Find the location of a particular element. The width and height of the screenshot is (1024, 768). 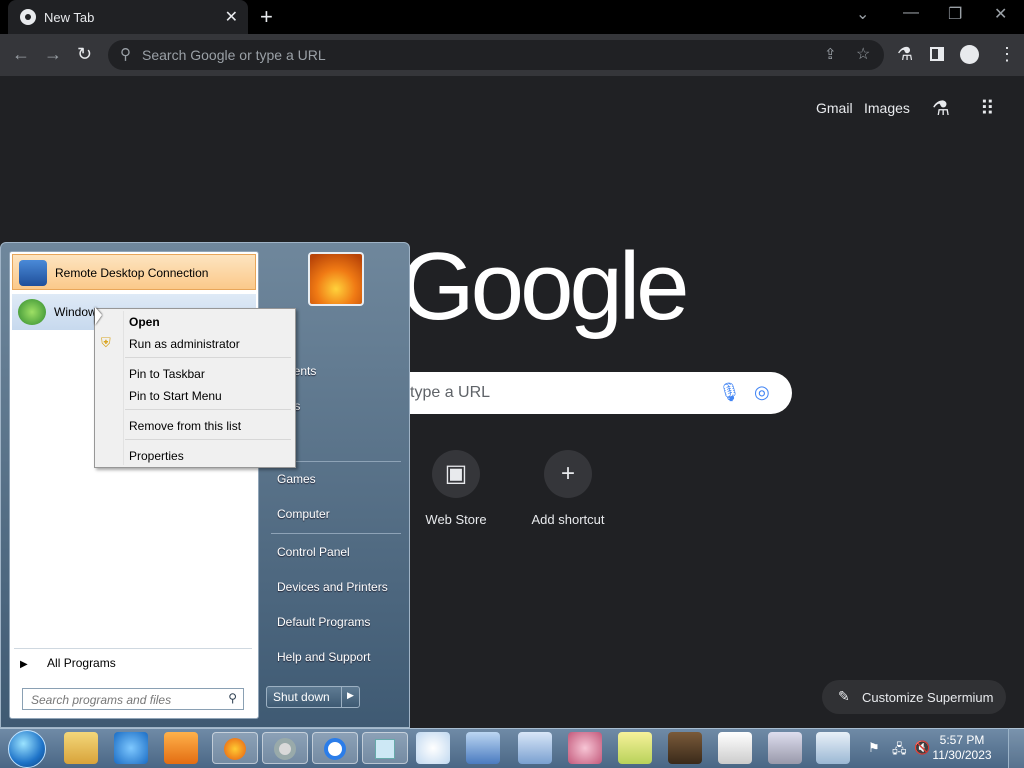

menu-item-remove: Remove from this list is located at coordinates (185, 426).